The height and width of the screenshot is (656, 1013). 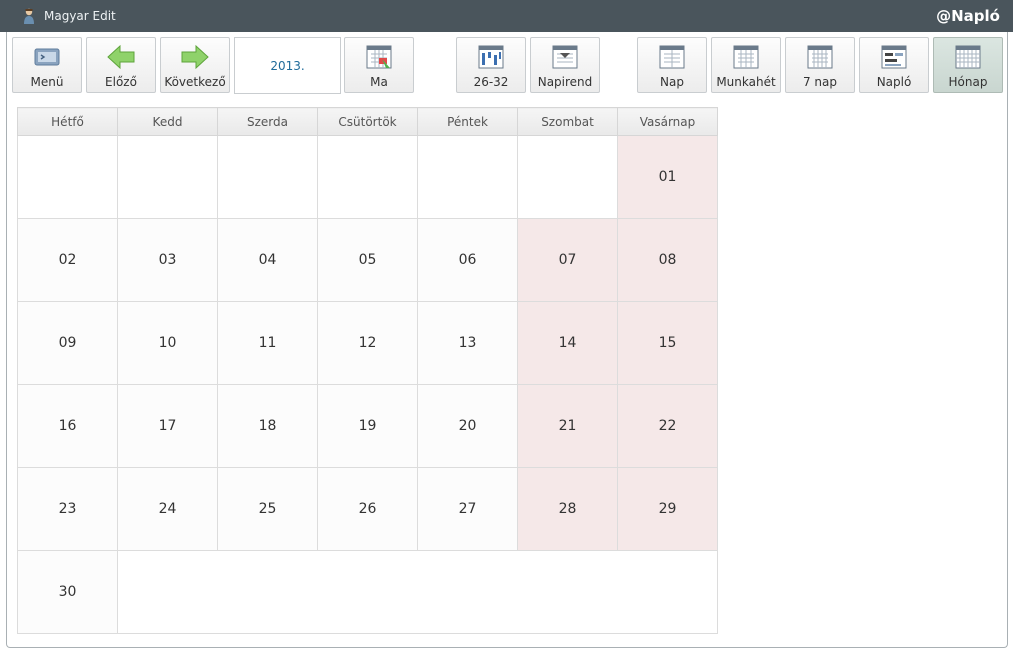 I want to click on calendar-day-icon, so click(x=672, y=57).